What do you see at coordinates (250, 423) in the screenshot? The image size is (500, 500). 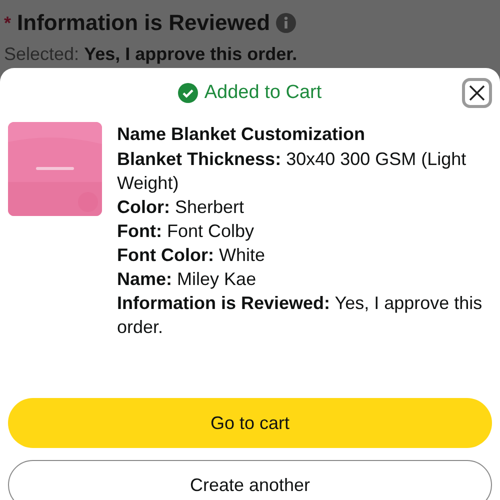 I see `go-to-cart-button: Go to cart` at bounding box center [250, 423].